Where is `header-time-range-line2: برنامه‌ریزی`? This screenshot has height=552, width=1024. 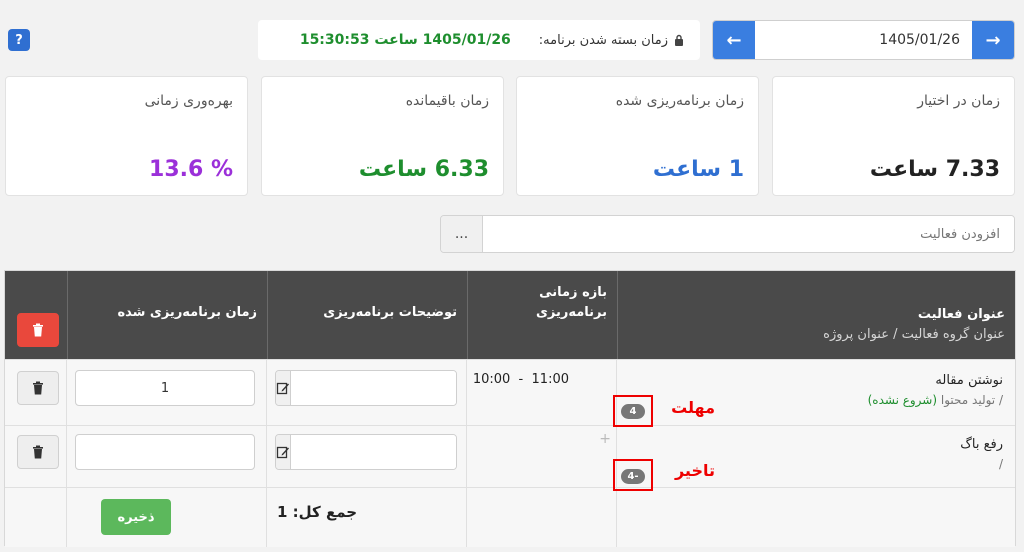
header-time-range-line2: برنامه‌ریزی is located at coordinates (571, 312).